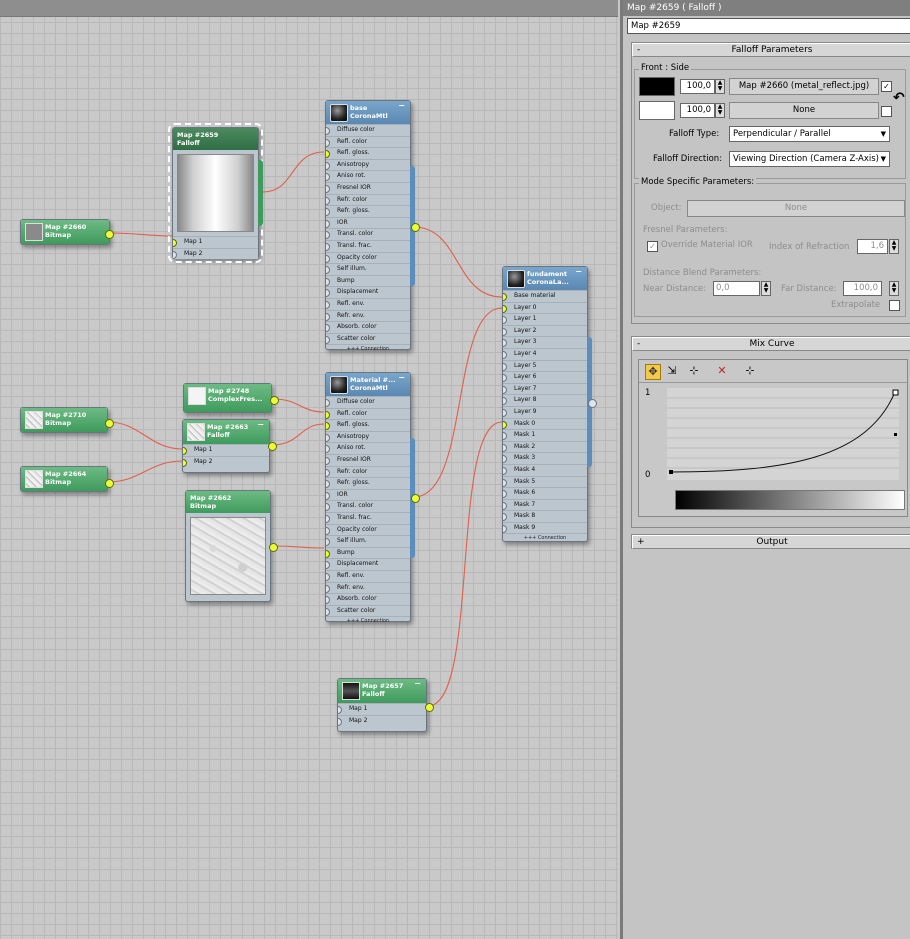 The image size is (910, 939). What do you see at coordinates (228, 502) in the screenshot?
I see `node-header: Map #2662 Bitmap` at bounding box center [228, 502].